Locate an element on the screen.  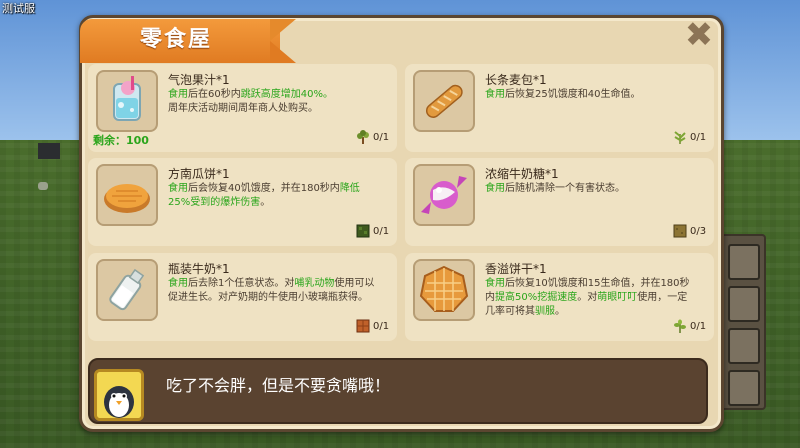
desc-highlight: 驯服 is located at coordinates (545, 311).